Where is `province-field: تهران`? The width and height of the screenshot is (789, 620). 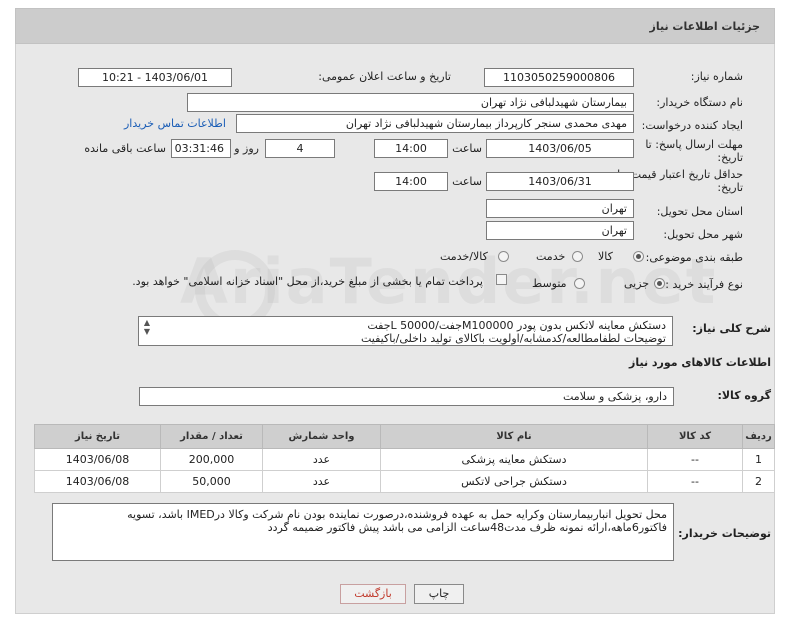
province-field: تهران is located at coordinates (560, 208).